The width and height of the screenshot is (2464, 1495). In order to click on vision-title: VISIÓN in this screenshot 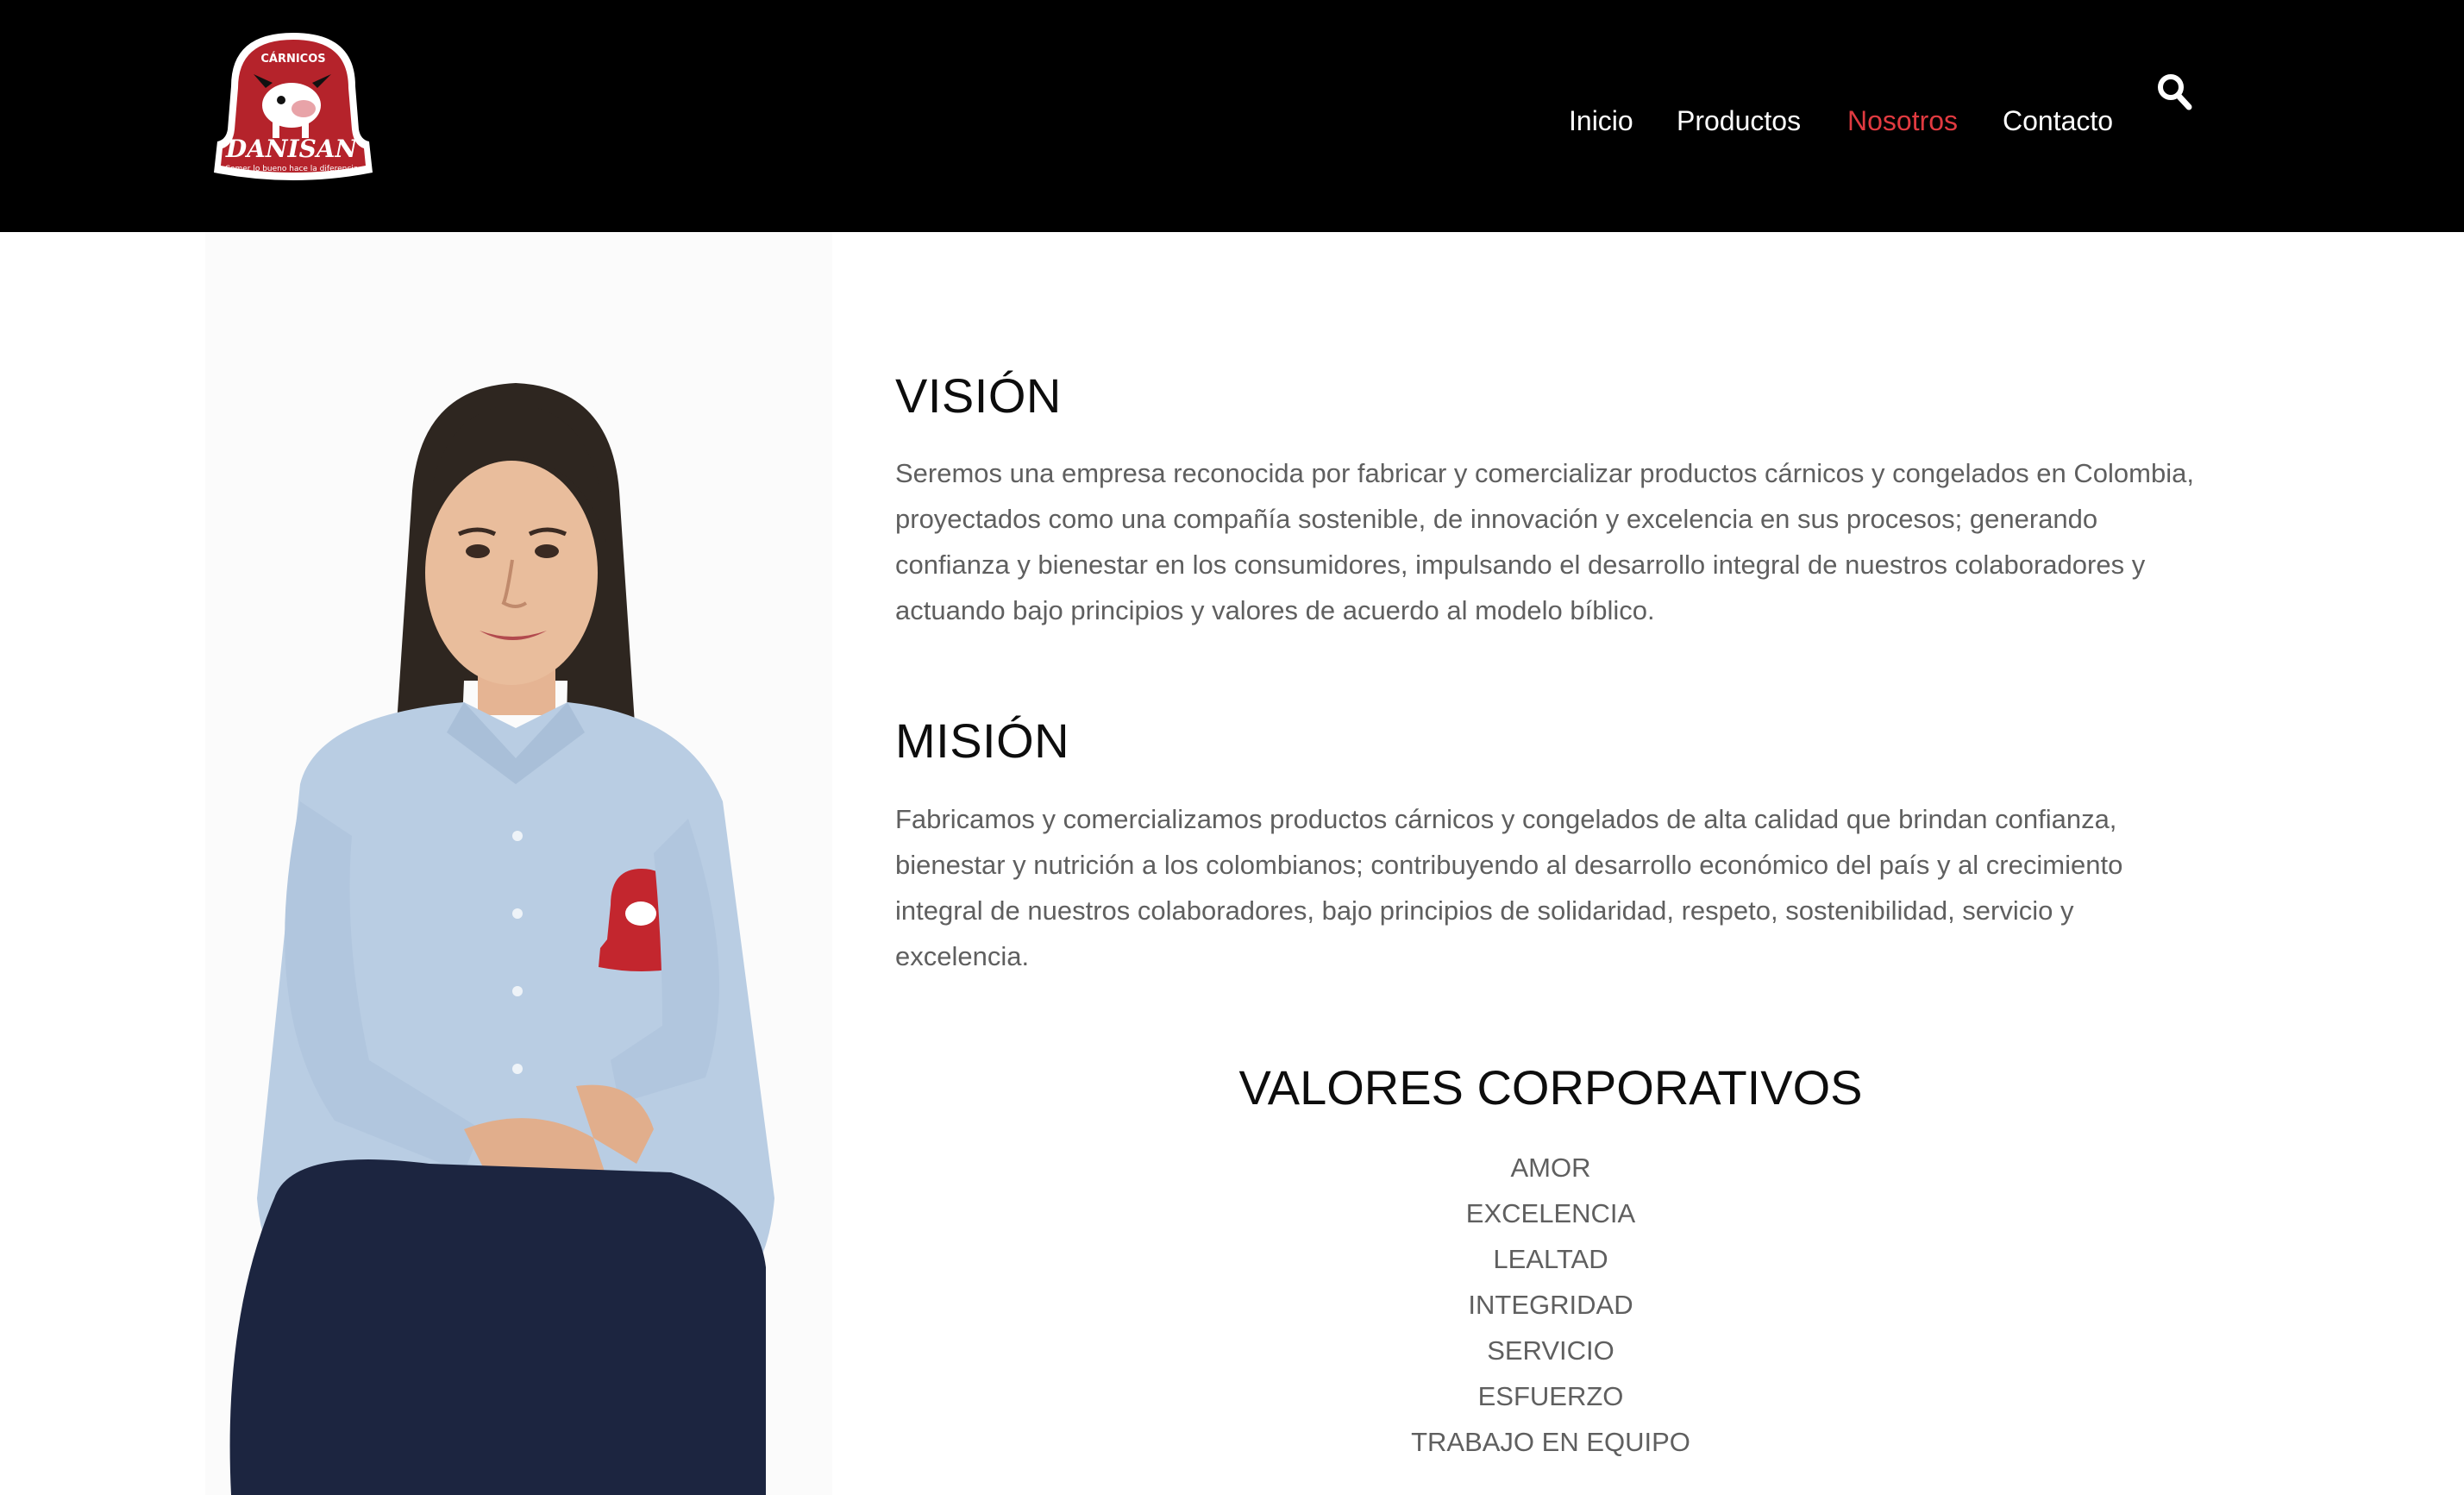, I will do `click(979, 396)`.